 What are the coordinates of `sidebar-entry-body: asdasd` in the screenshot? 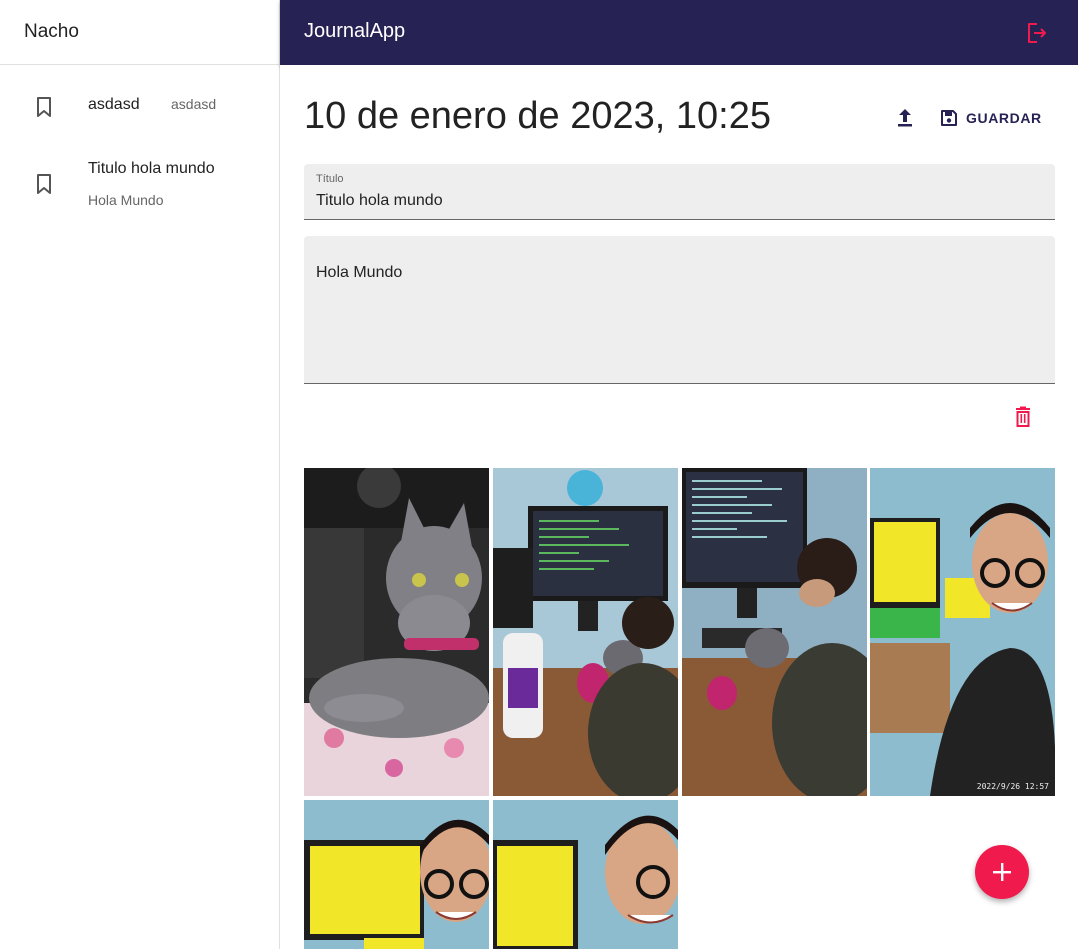 It's located at (194, 104).